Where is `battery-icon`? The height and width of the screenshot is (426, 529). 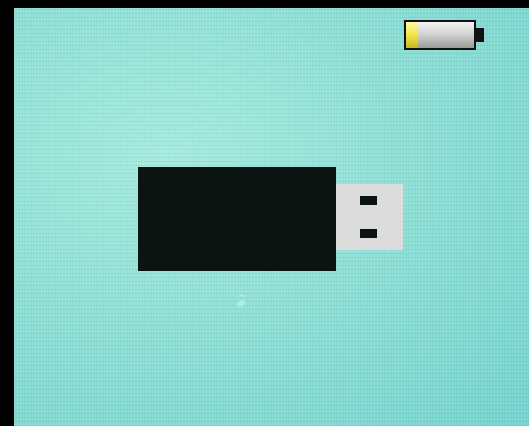
battery-icon is located at coordinates (444, 35).